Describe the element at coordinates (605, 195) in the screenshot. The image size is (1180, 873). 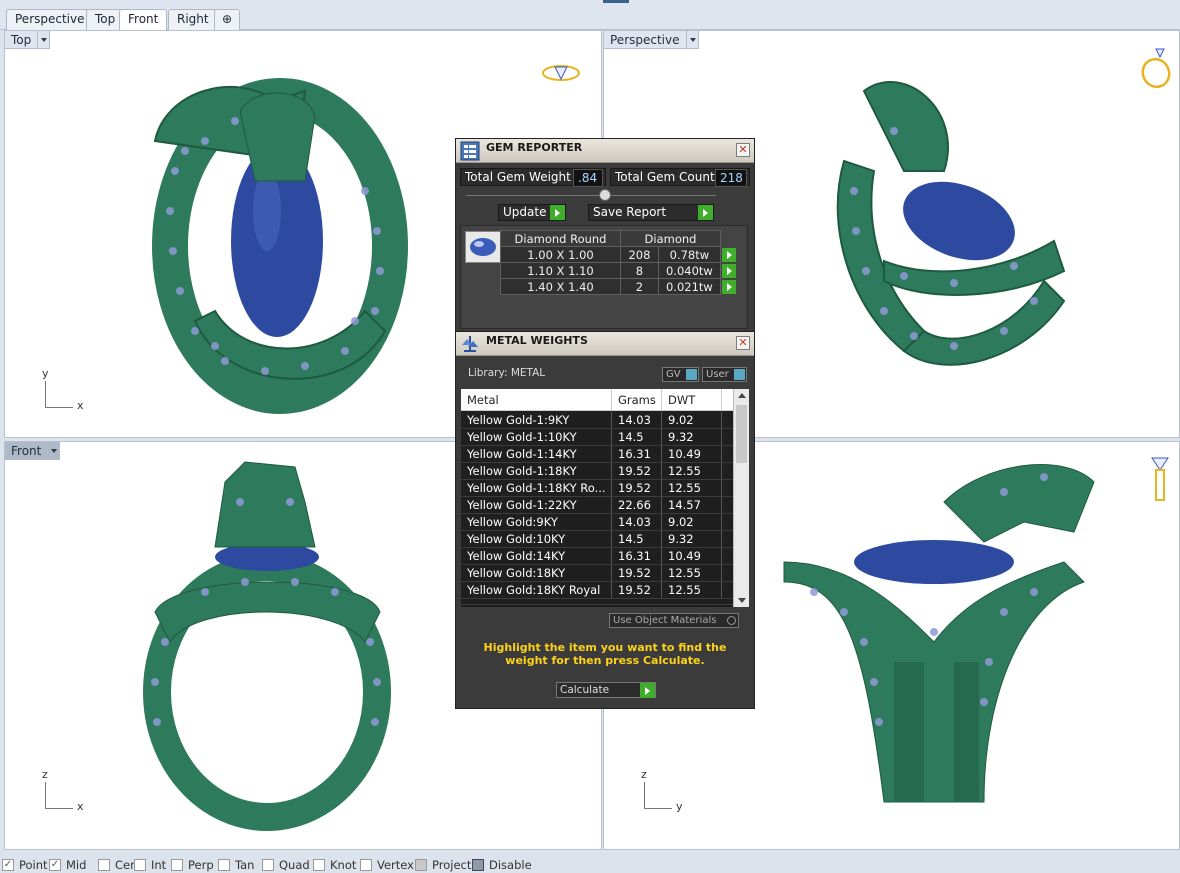
I see `slider-handle` at that location.